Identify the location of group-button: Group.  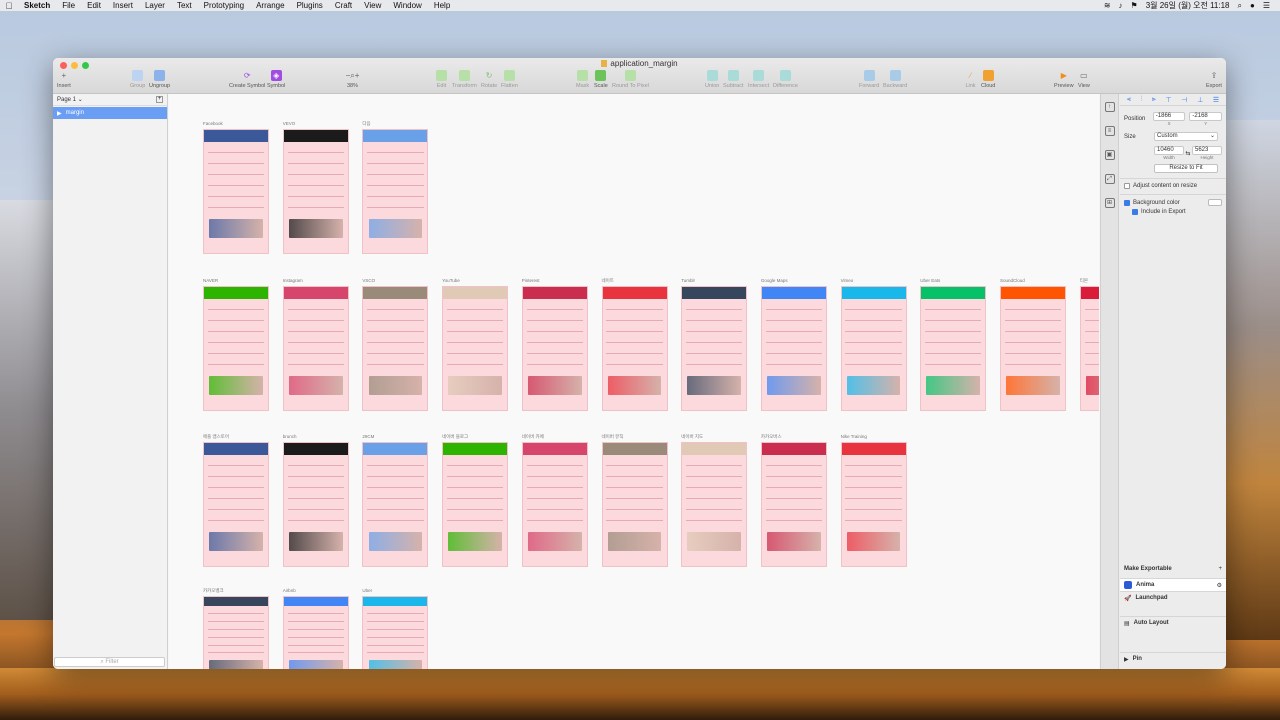
(137, 79).